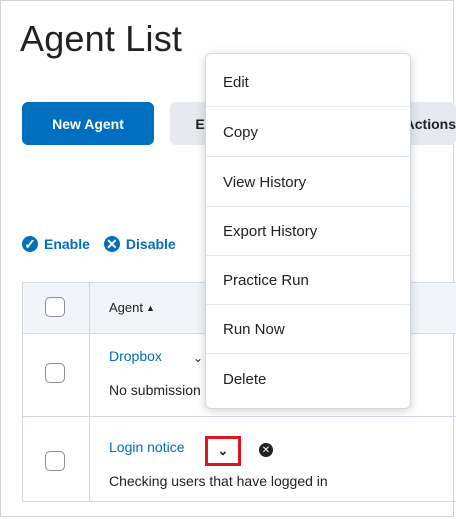  I want to click on enable-action: ✓ Enable, so click(56, 244).